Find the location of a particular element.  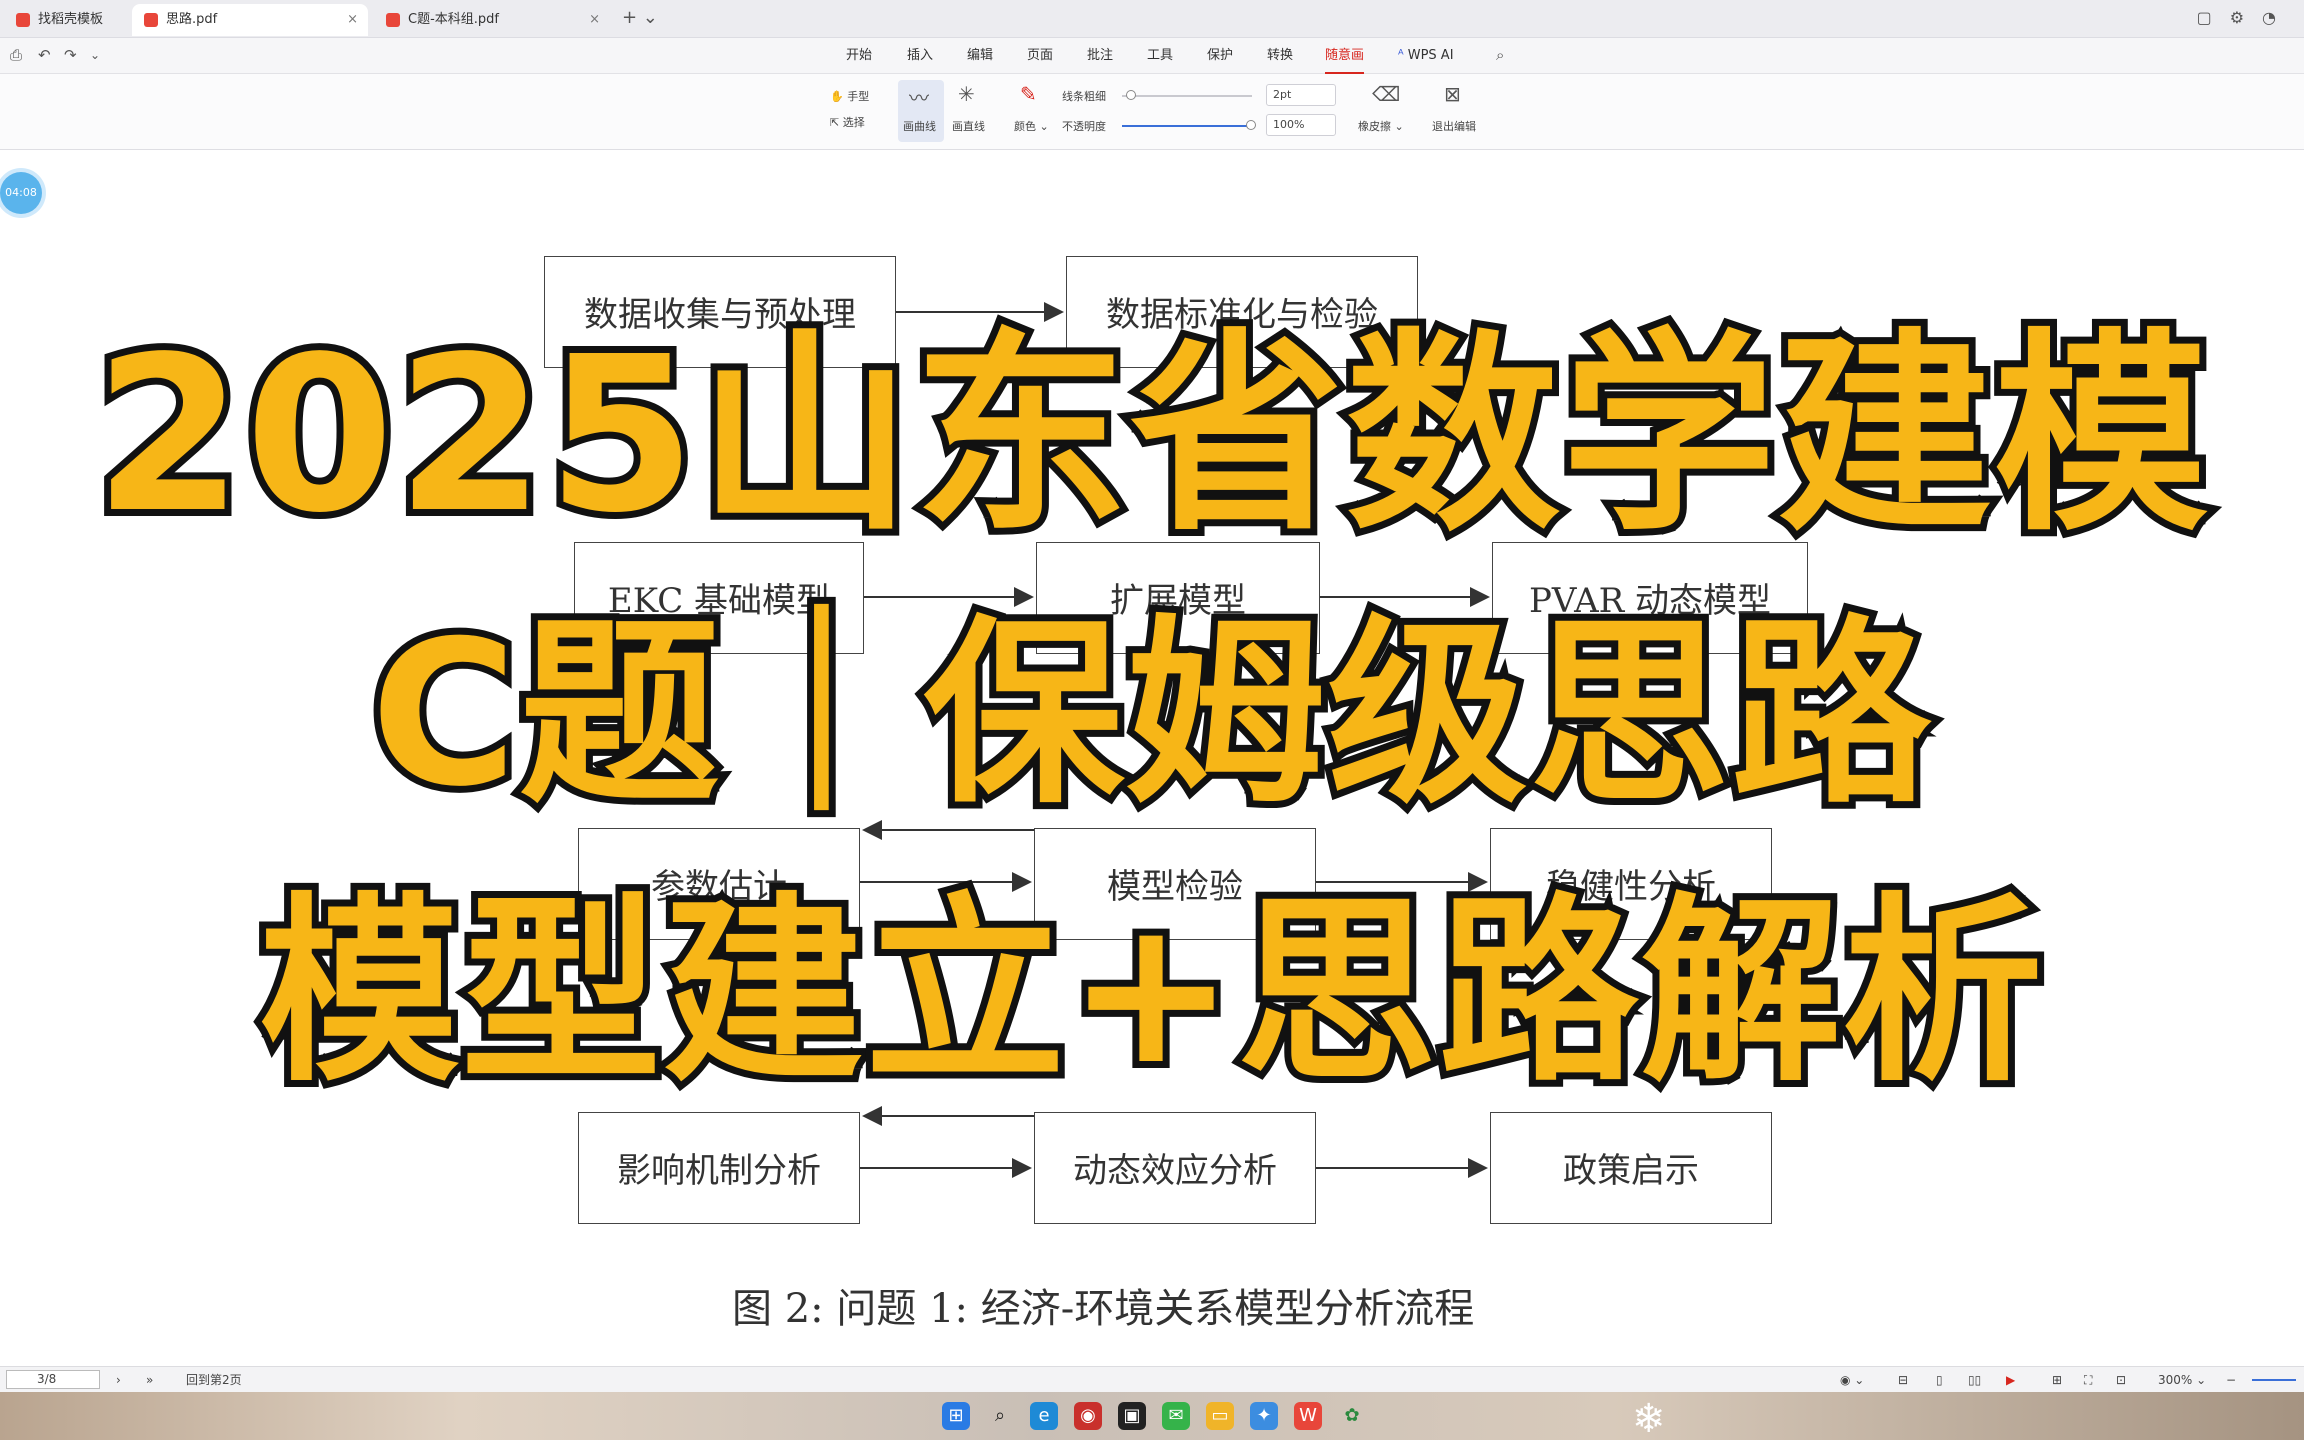

edge-icon: e is located at coordinates (1044, 1416).